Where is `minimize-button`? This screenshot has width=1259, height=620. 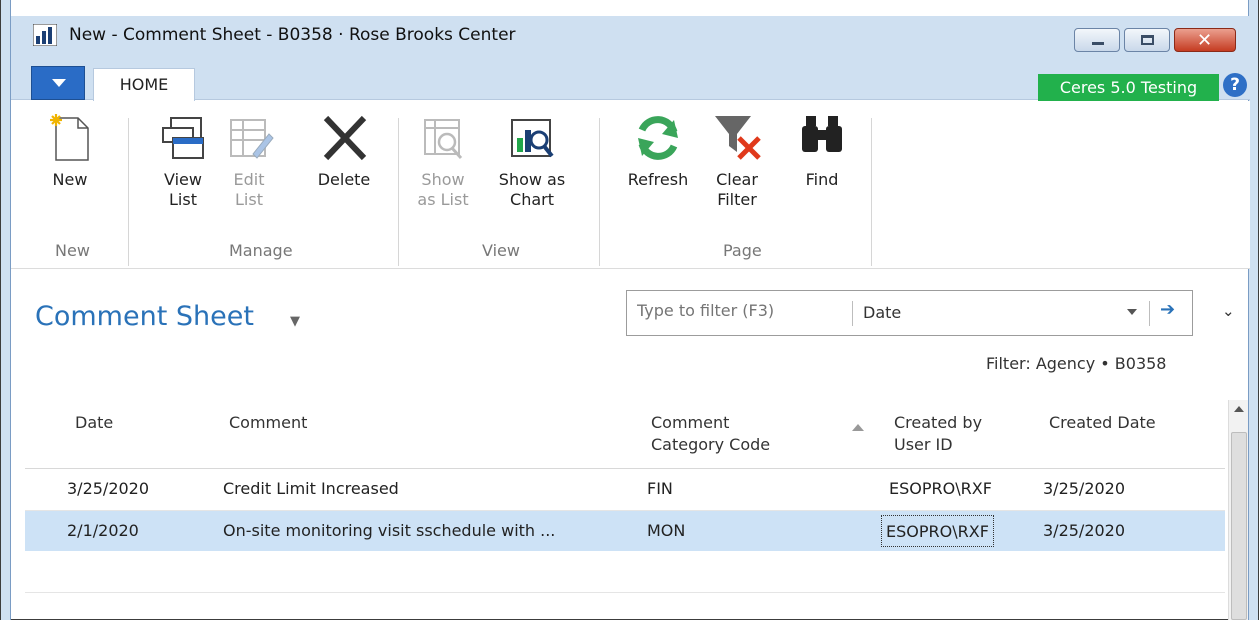 minimize-button is located at coordinates (1097, 40).